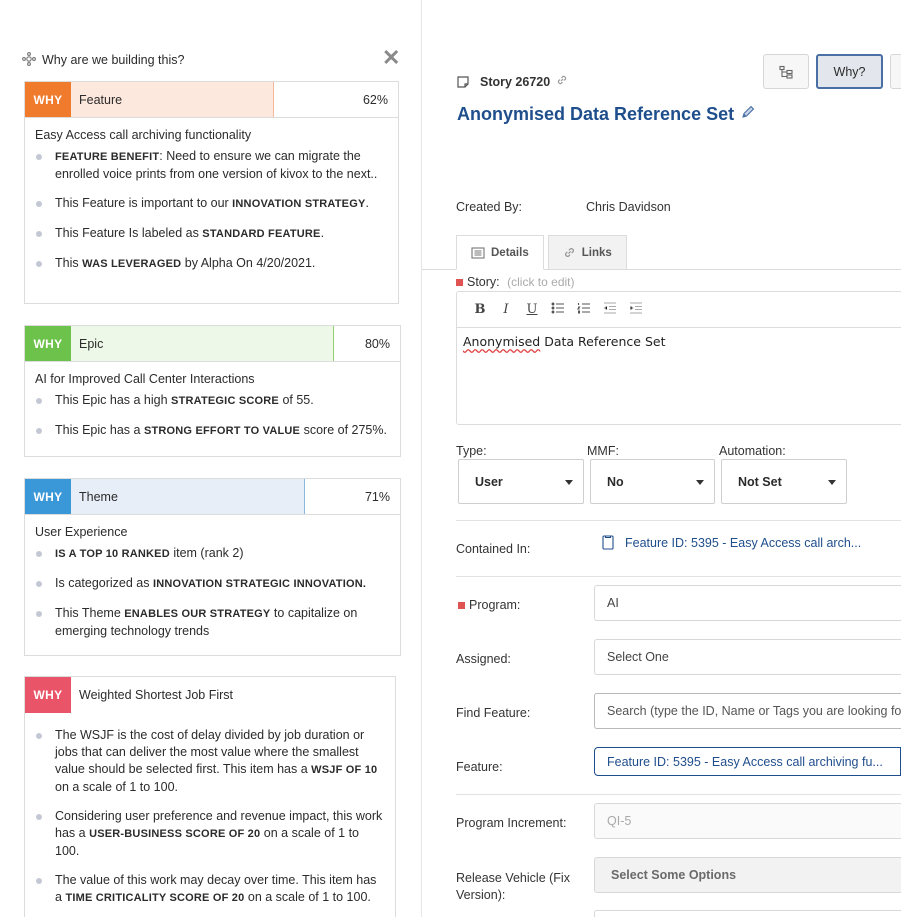 The image size is (901, 917). Describe the element at coordinates (747, 603) in the screenshot. I see `program-field: AI` at that location.